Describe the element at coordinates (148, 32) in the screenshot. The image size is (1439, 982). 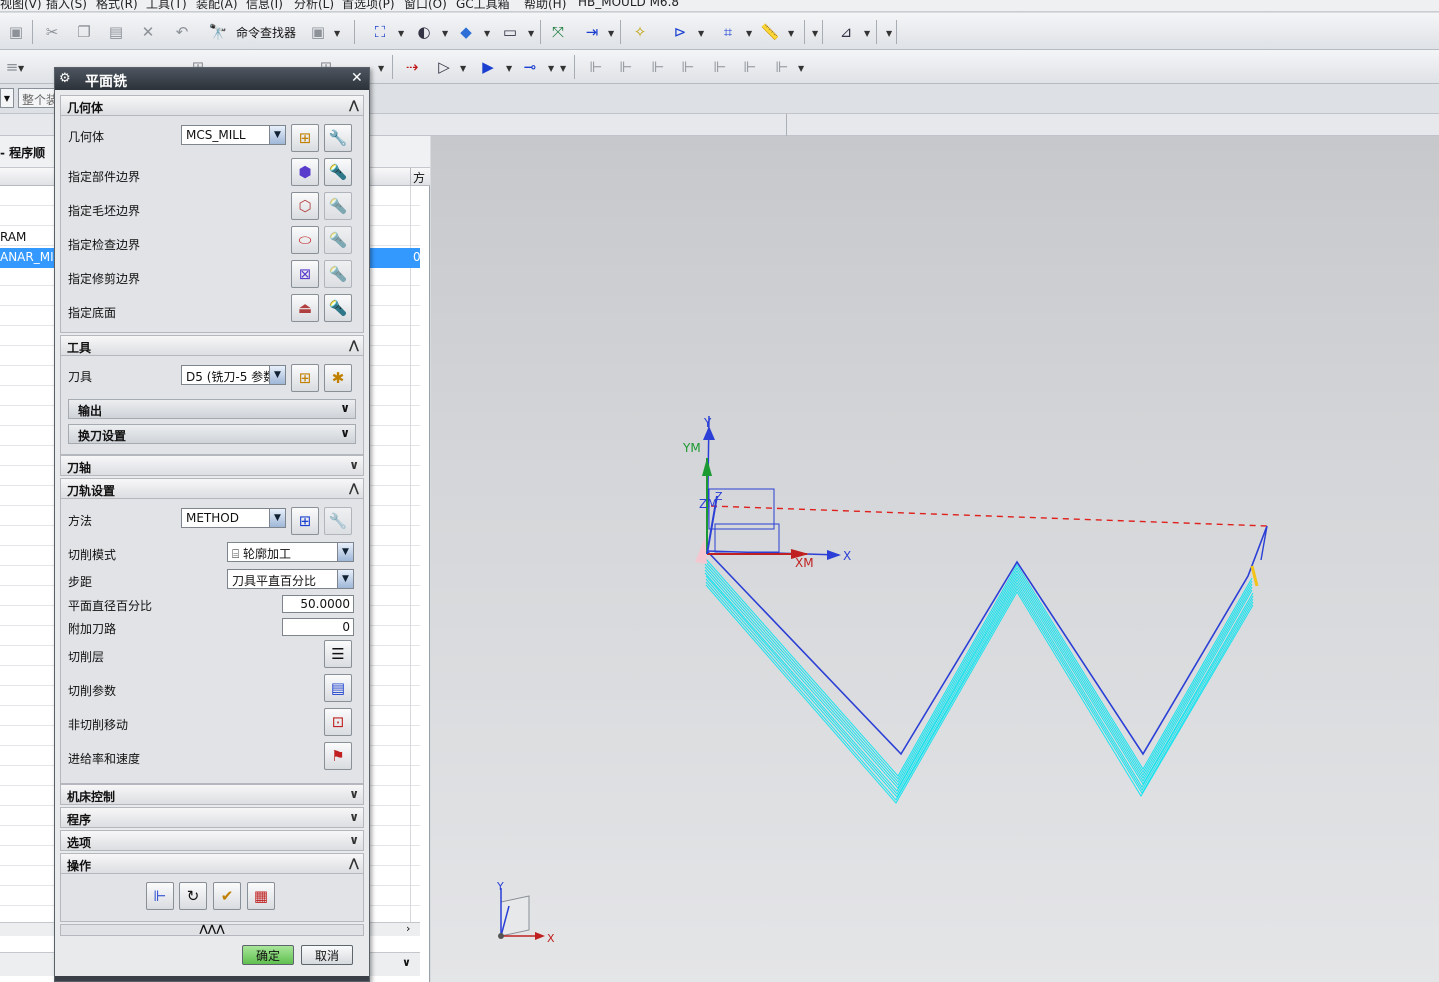
I see `delete-icon: ✕` at that location.